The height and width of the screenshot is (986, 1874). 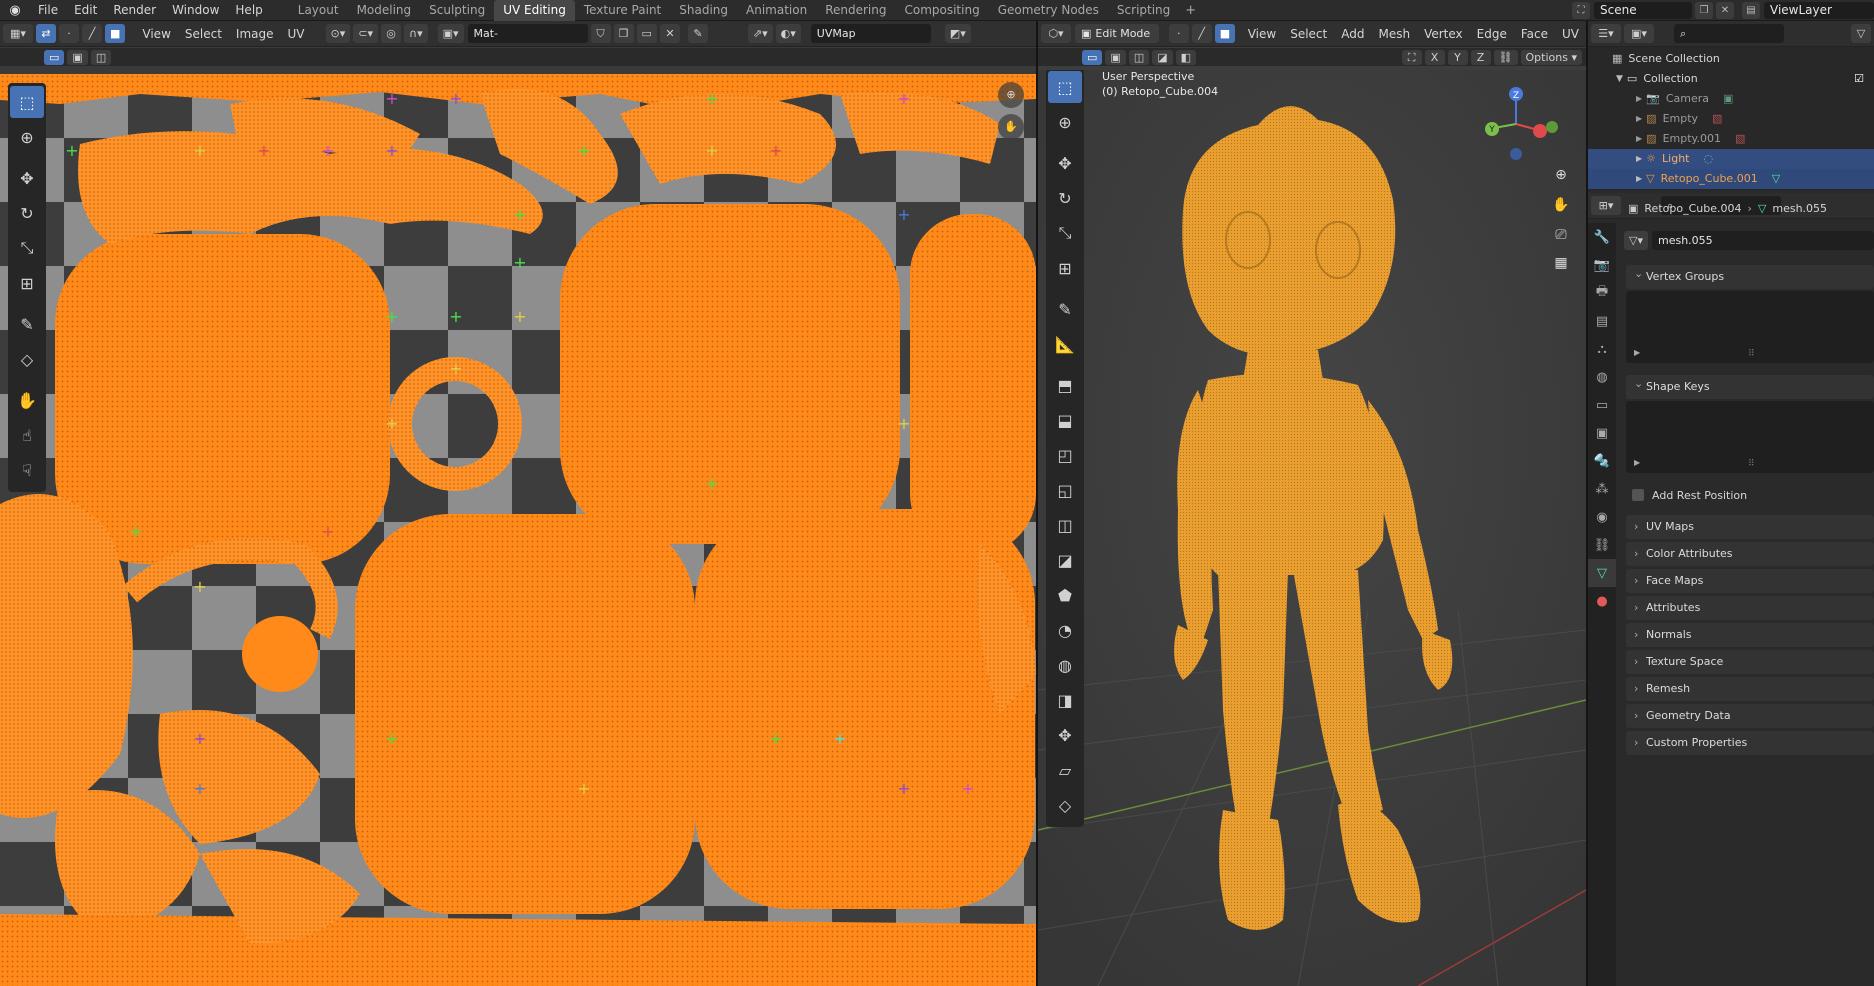 I want to click on remesh-panel-header: Remesh, so click(x=1750, y=689).